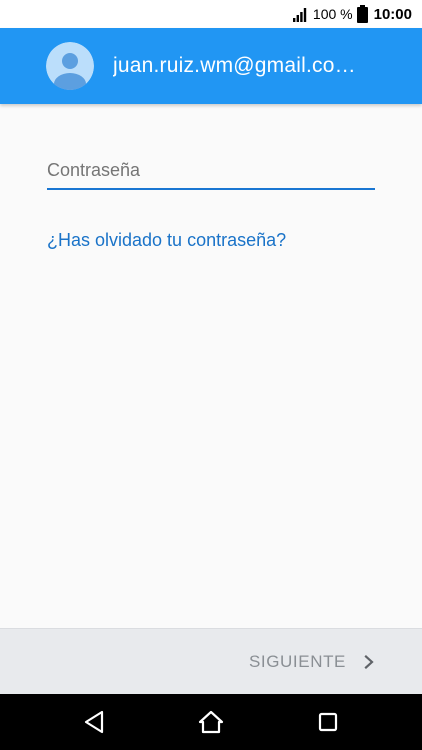 This screenshot has height=750, width=422. What do you see at coordinates (211, 661) in the screenshot?
I see `action-bar: SIGUIENTE` at bounding box center [211, 661].